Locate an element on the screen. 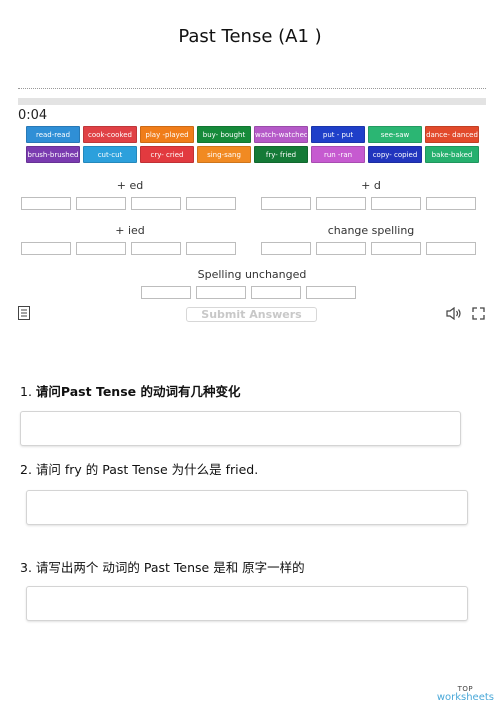 The height and width of the screenshot is (707, 500). question-1: 1. 请问Past Tense 的动词有几种变化 is located at coordinates (130, 390).